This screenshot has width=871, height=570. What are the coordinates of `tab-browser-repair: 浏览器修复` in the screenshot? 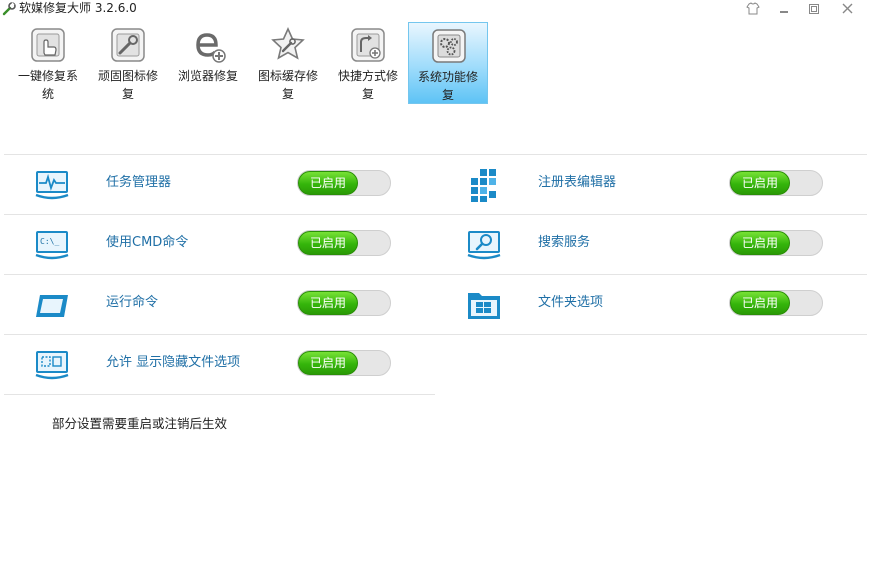 It's located at (208, 63).